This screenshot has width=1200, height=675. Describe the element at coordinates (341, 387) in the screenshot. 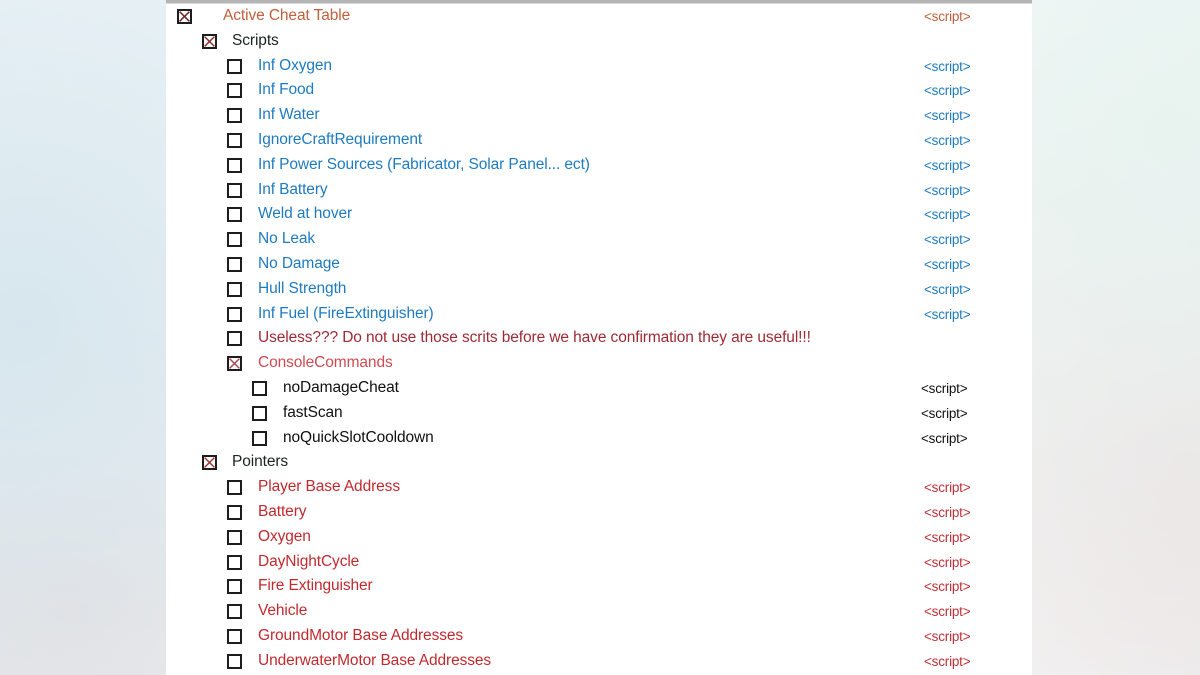

I see `tree-label-no-damage-cheat: noDamageCheat` at that location.